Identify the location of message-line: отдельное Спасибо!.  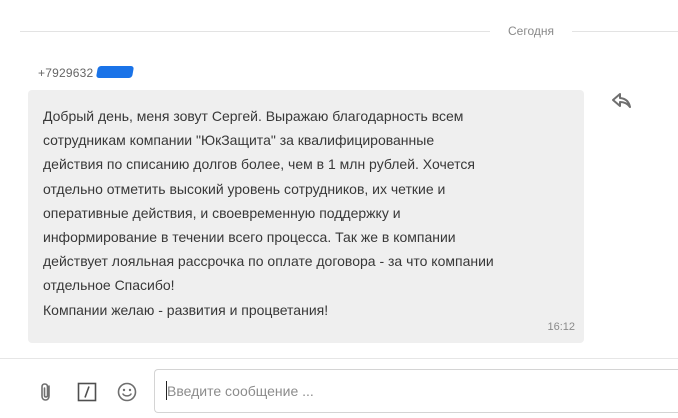
(109, 285).